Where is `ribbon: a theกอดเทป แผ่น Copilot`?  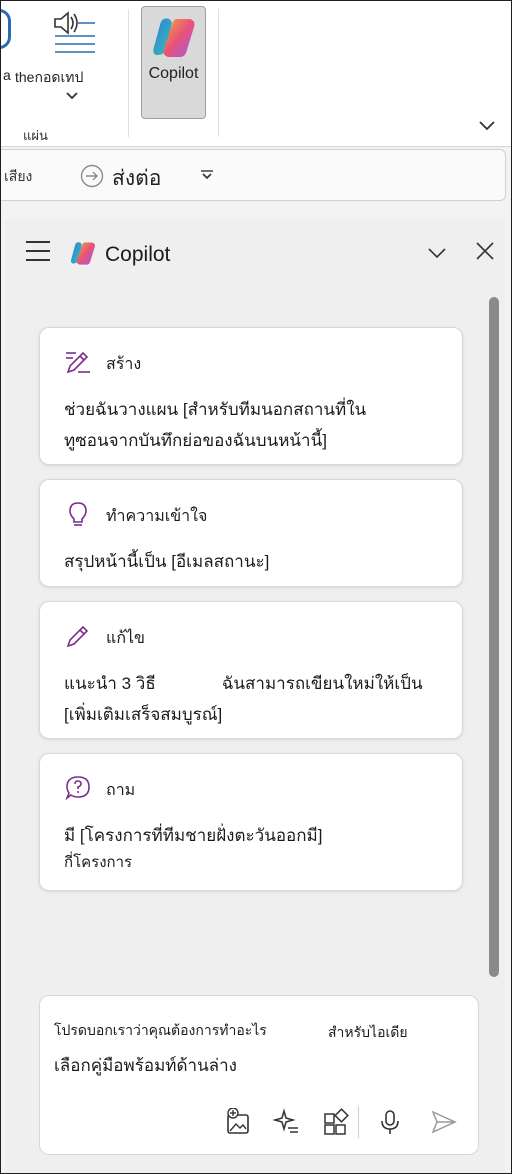 ribbon: a theกอดเทป แผ่น Copilot is located at coordinates (256, 74).